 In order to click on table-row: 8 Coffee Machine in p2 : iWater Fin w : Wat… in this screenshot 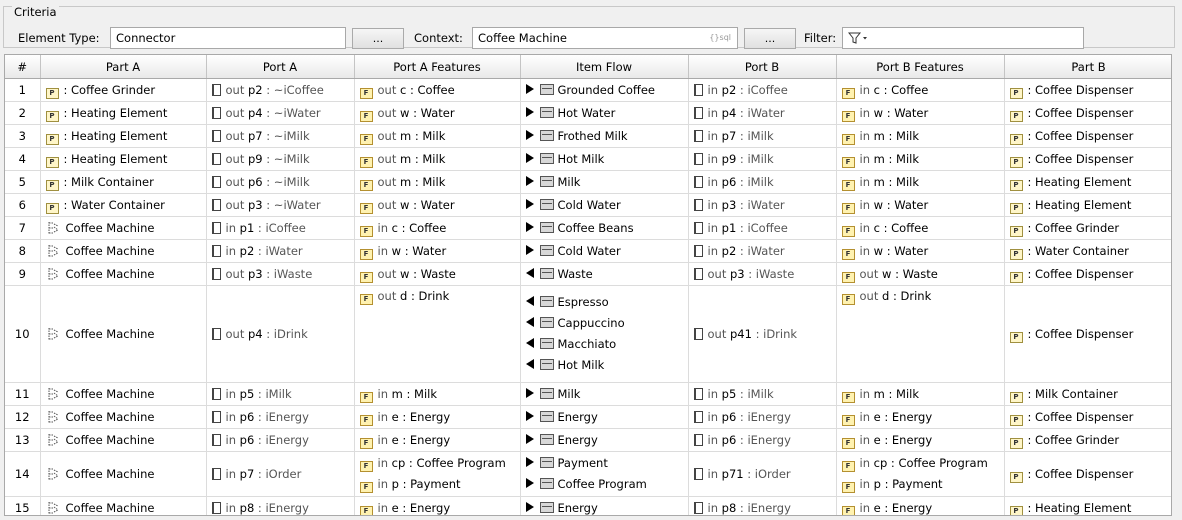, I will do `click(588, 251)`.